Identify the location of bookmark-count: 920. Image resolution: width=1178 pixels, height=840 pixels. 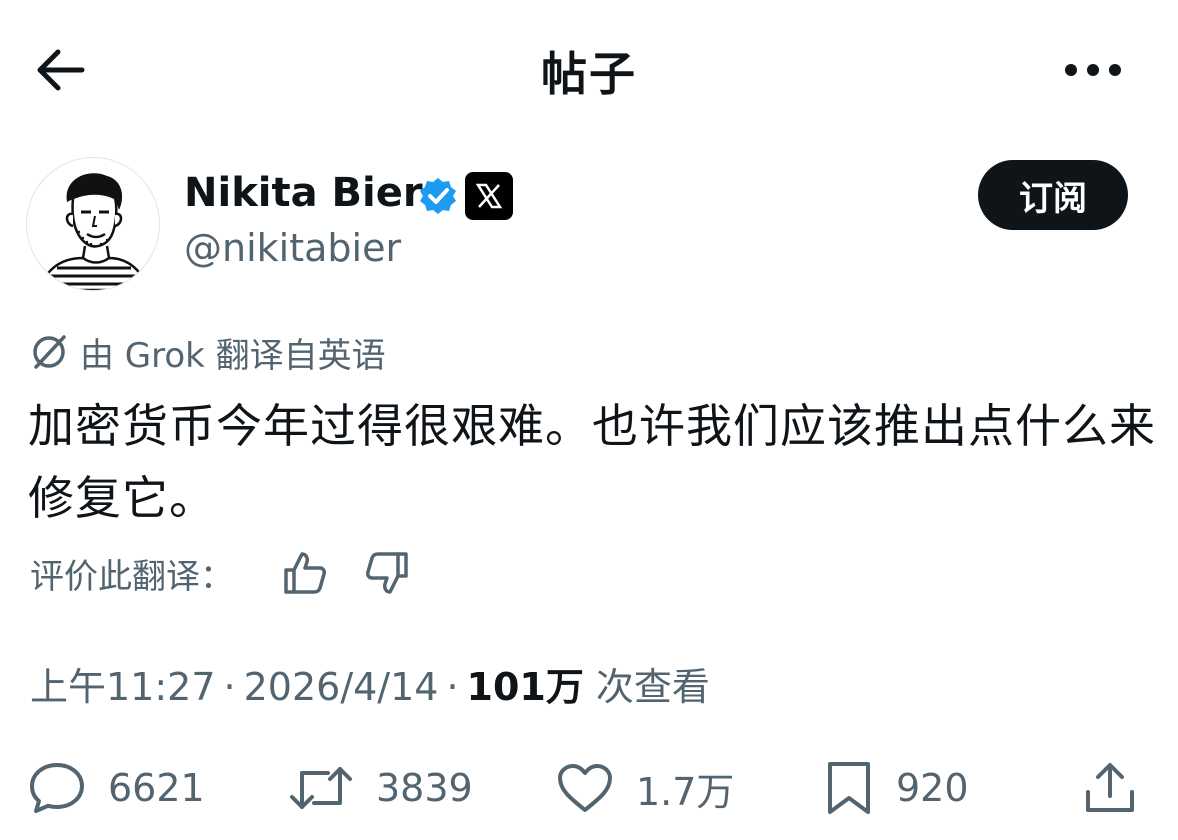
(932, 788).